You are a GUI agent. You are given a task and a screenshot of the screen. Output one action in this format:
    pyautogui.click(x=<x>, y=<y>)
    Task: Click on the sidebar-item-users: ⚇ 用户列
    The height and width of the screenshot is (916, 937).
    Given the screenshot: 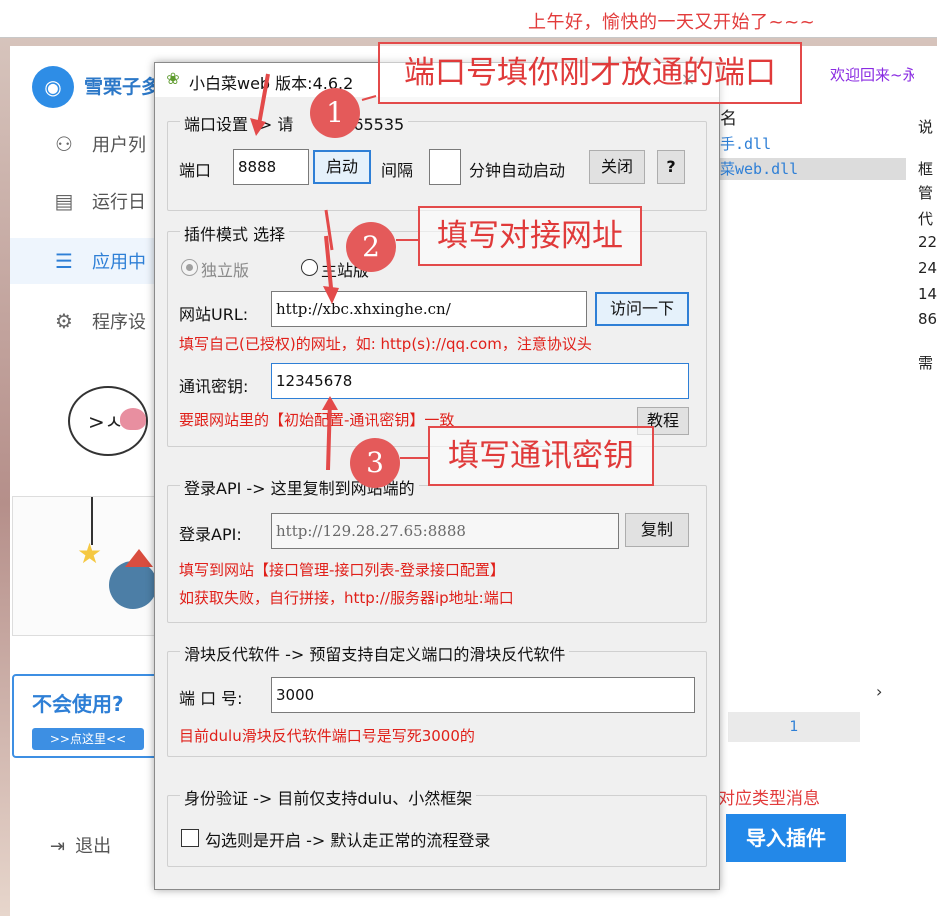 What is the action you would take?
    pyautogui.click(x=85, y=144)
    